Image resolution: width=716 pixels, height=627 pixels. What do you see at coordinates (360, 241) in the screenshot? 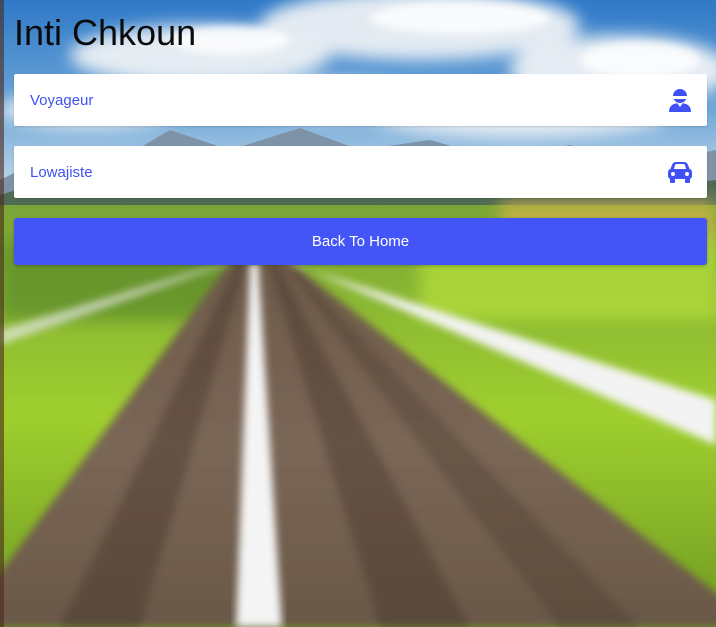
I see `back-to-home-button: Back To Home` at bounding box center [360, 241].